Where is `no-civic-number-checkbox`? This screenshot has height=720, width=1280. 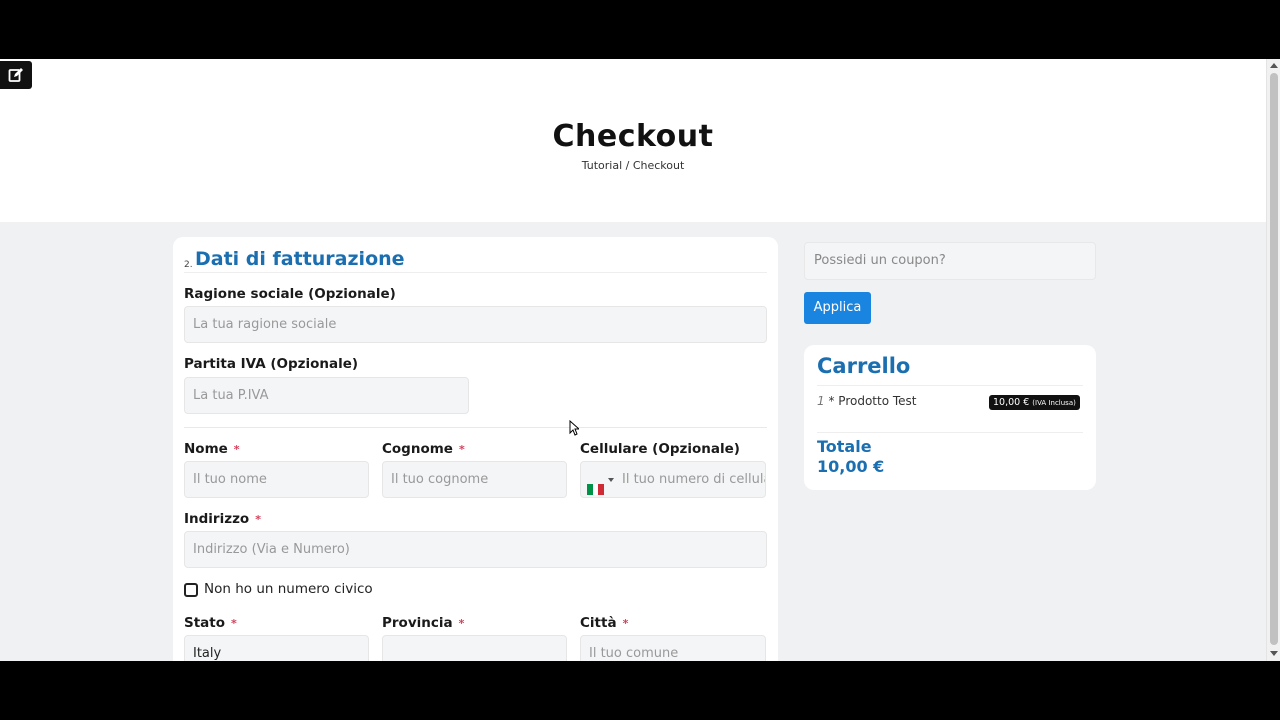
no-civic-number-checkbox is located at coordinates (191, 590).